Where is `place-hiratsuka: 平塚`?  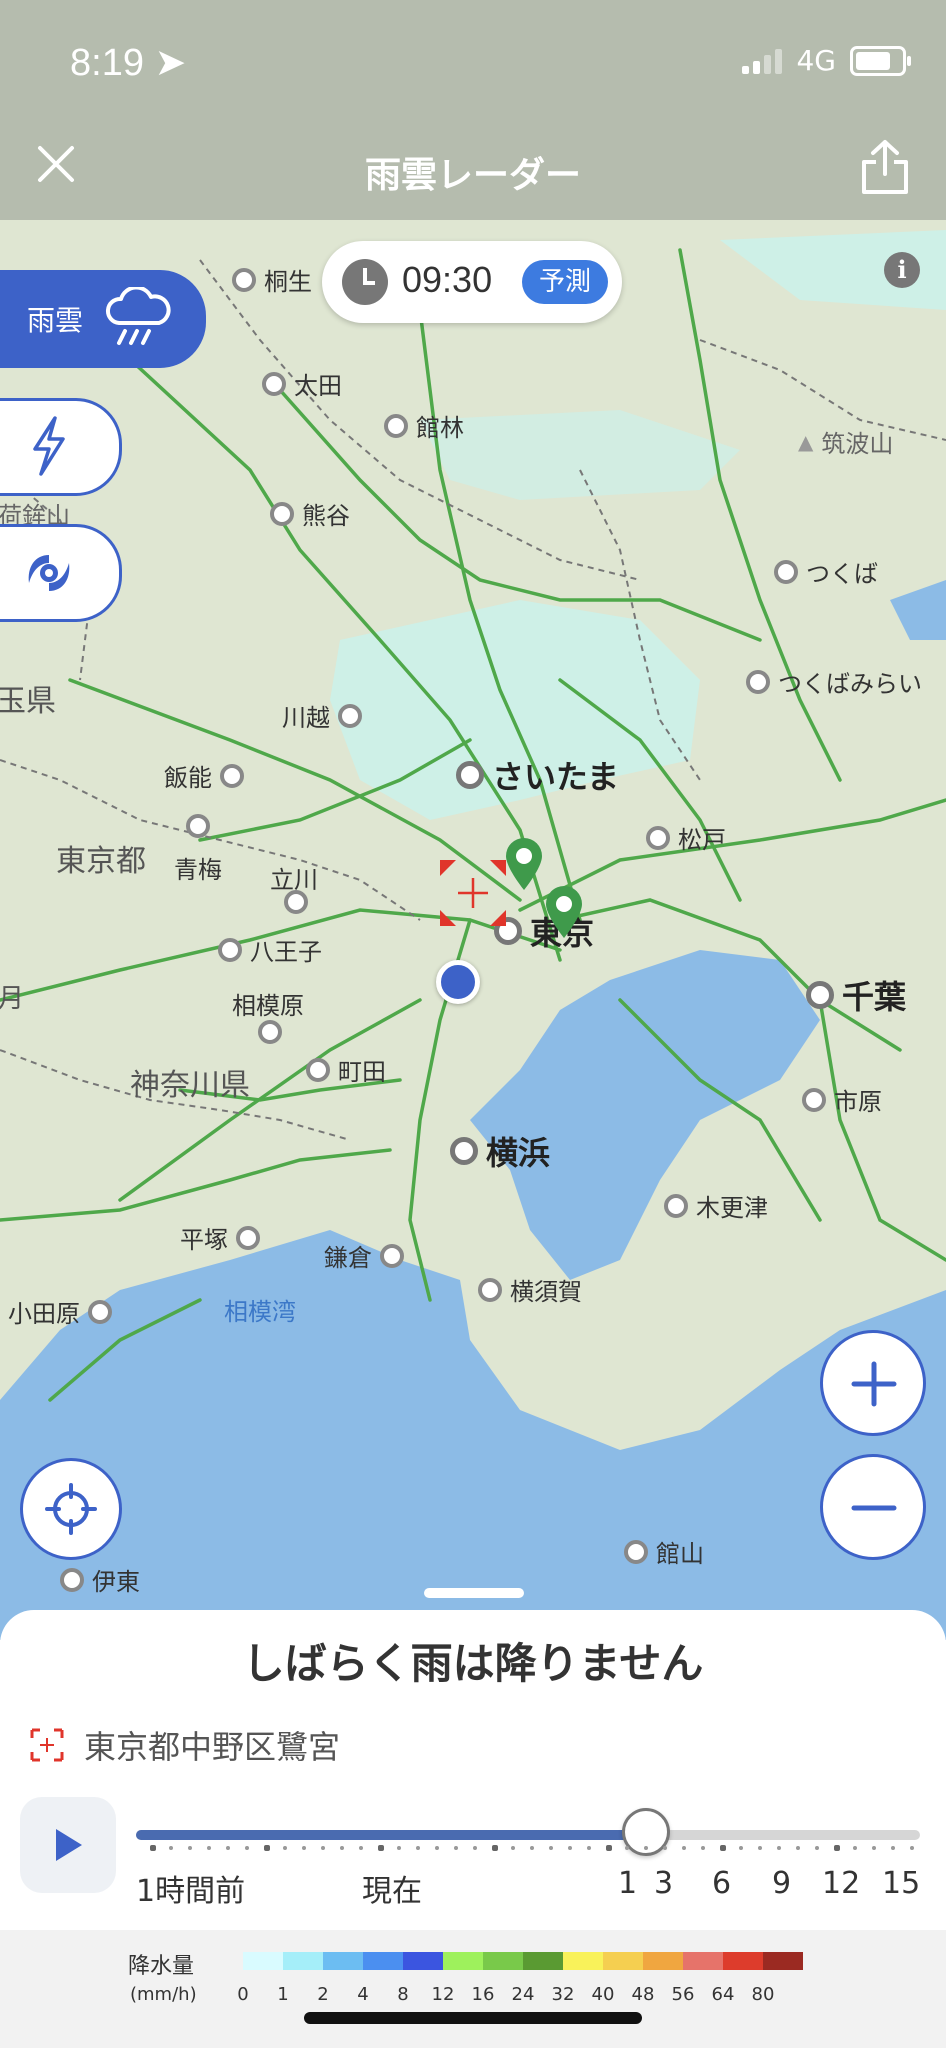 place-hiratsuka: 平塚 is located at coordinates (220, 1237).